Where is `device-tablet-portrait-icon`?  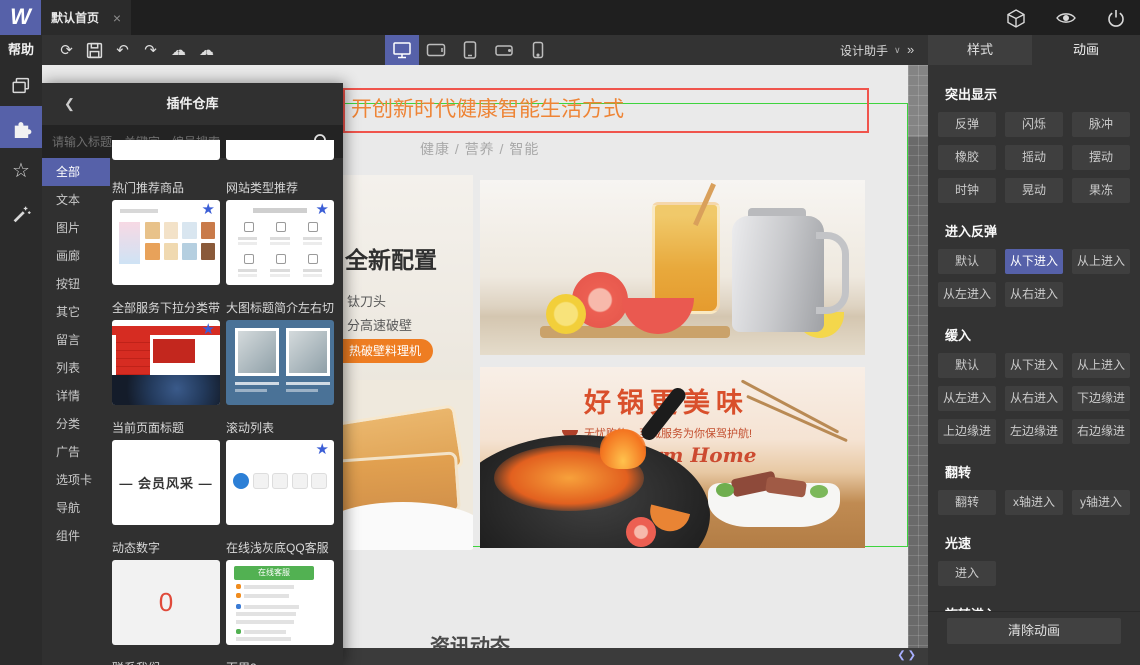 device-tablet-portrait-icon is located at coordinates (470, 50).